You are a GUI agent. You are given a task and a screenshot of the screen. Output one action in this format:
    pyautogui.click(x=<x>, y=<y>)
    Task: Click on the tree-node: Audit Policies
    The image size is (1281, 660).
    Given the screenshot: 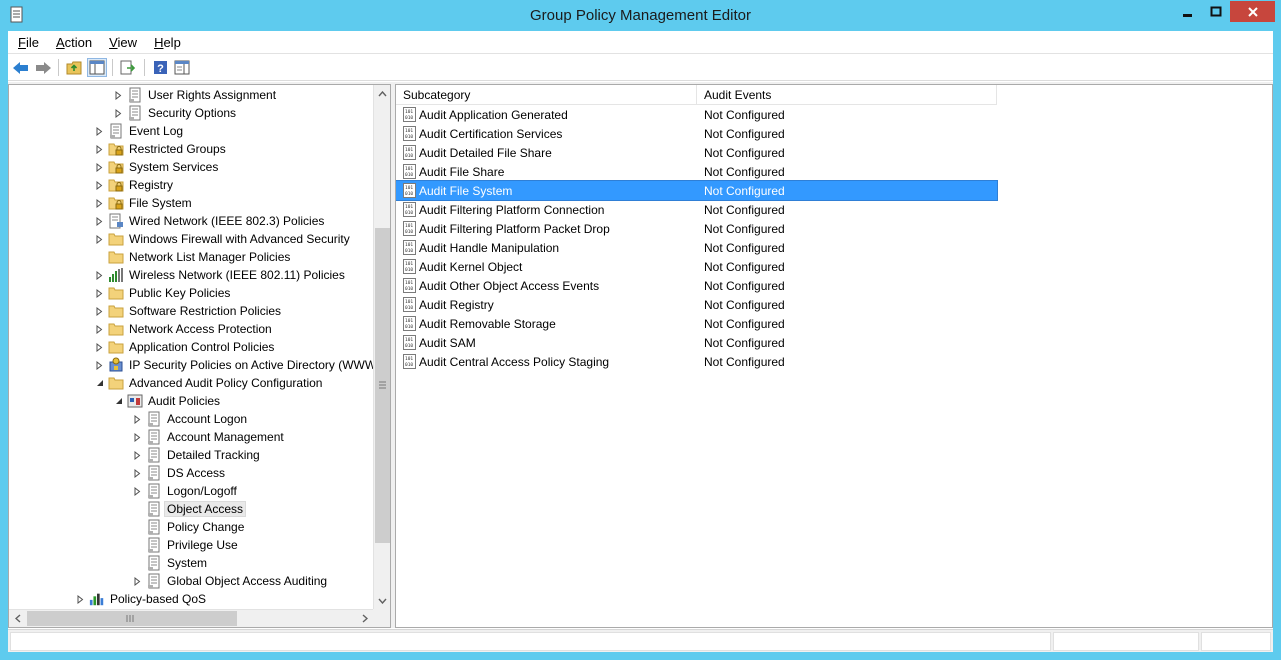 What is the action you would take?
    pyautogui.click(x=167, y=401)
    